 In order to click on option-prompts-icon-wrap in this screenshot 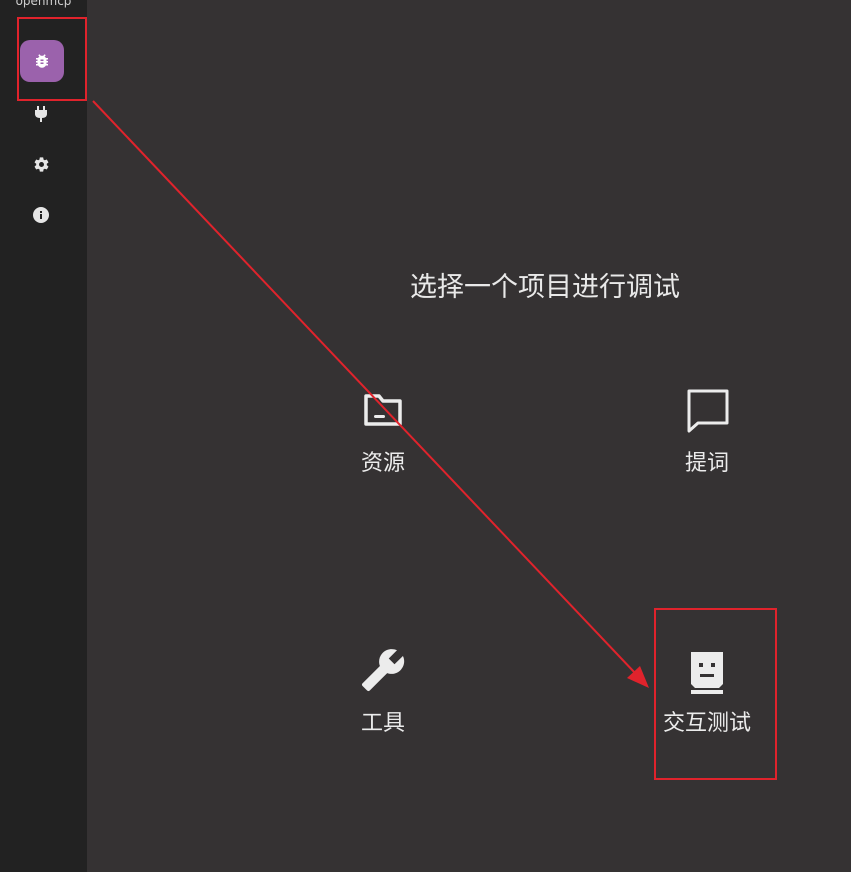, I will do `click(707, 410)`.